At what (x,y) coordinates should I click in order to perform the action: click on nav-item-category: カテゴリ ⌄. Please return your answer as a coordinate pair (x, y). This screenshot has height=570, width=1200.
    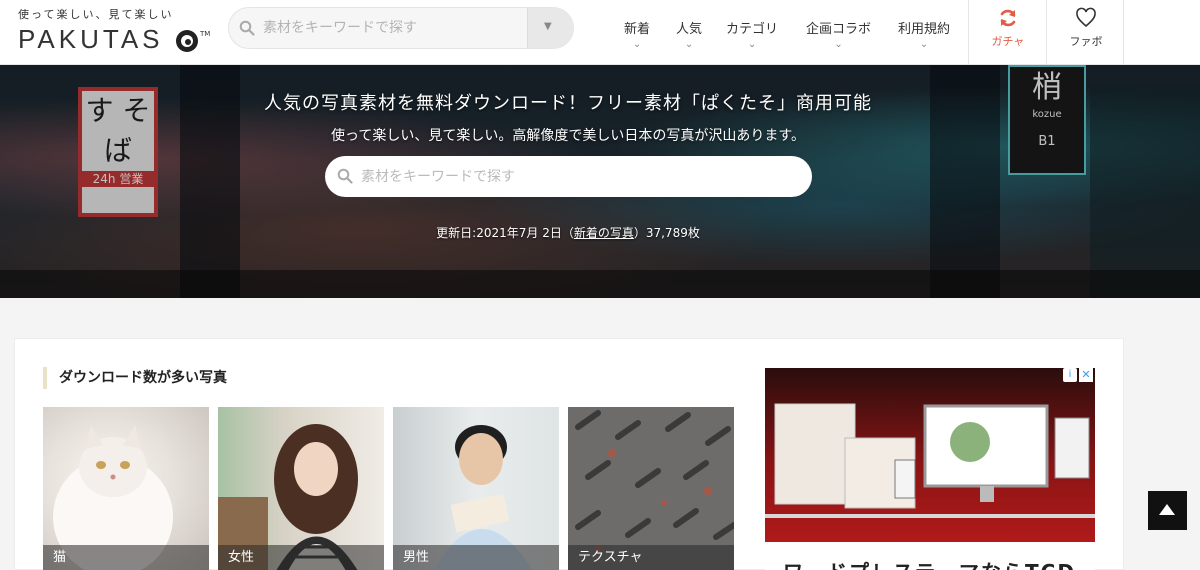
    Looking at the image, I should click on (752, 34).